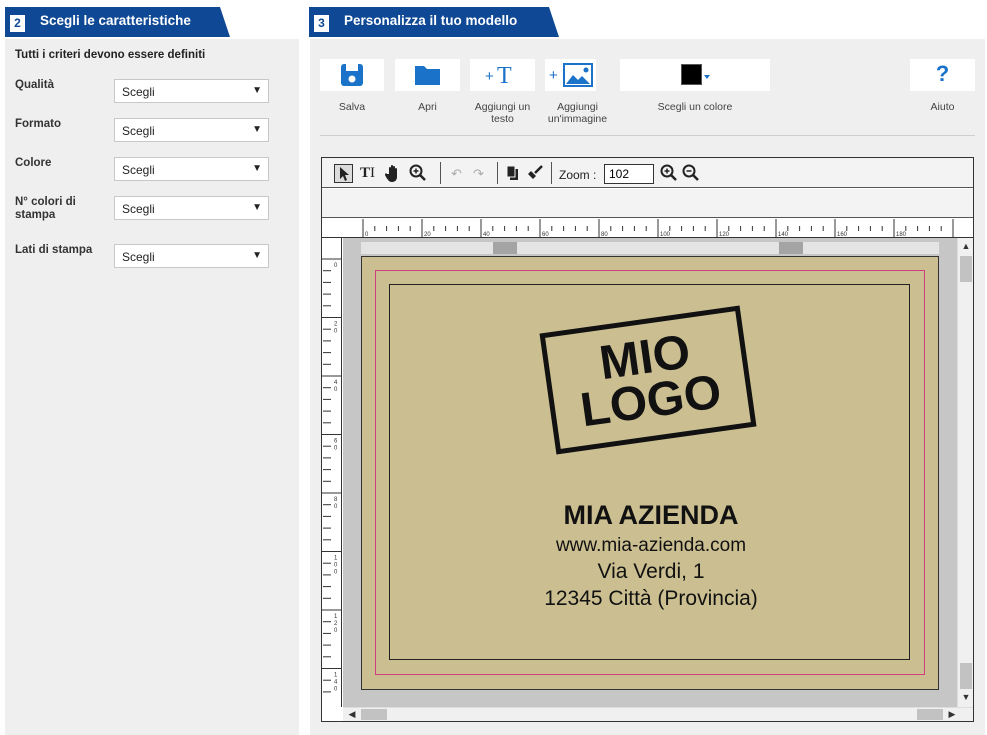 The image size is (987, 735). Describe the element at coordinates (651, 401) in the screenshot. I see `logo-text-line: LOGO` at that location.